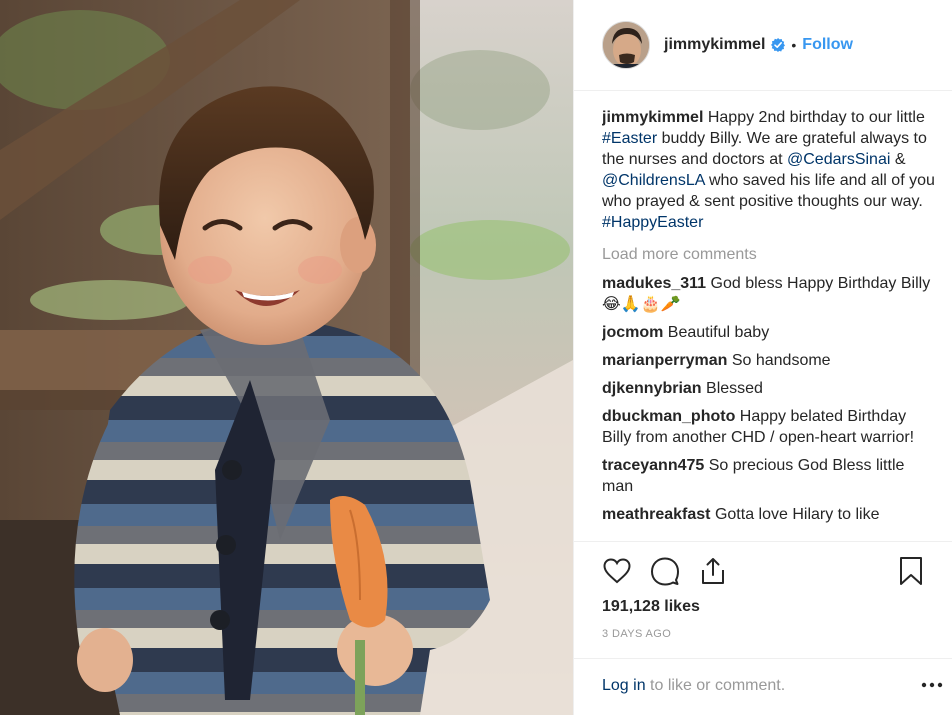  What do you see at coordinates (718, 332) in the screenshot?
I see `comment-text: Beautiful baby` at bounding box center [718, 332].